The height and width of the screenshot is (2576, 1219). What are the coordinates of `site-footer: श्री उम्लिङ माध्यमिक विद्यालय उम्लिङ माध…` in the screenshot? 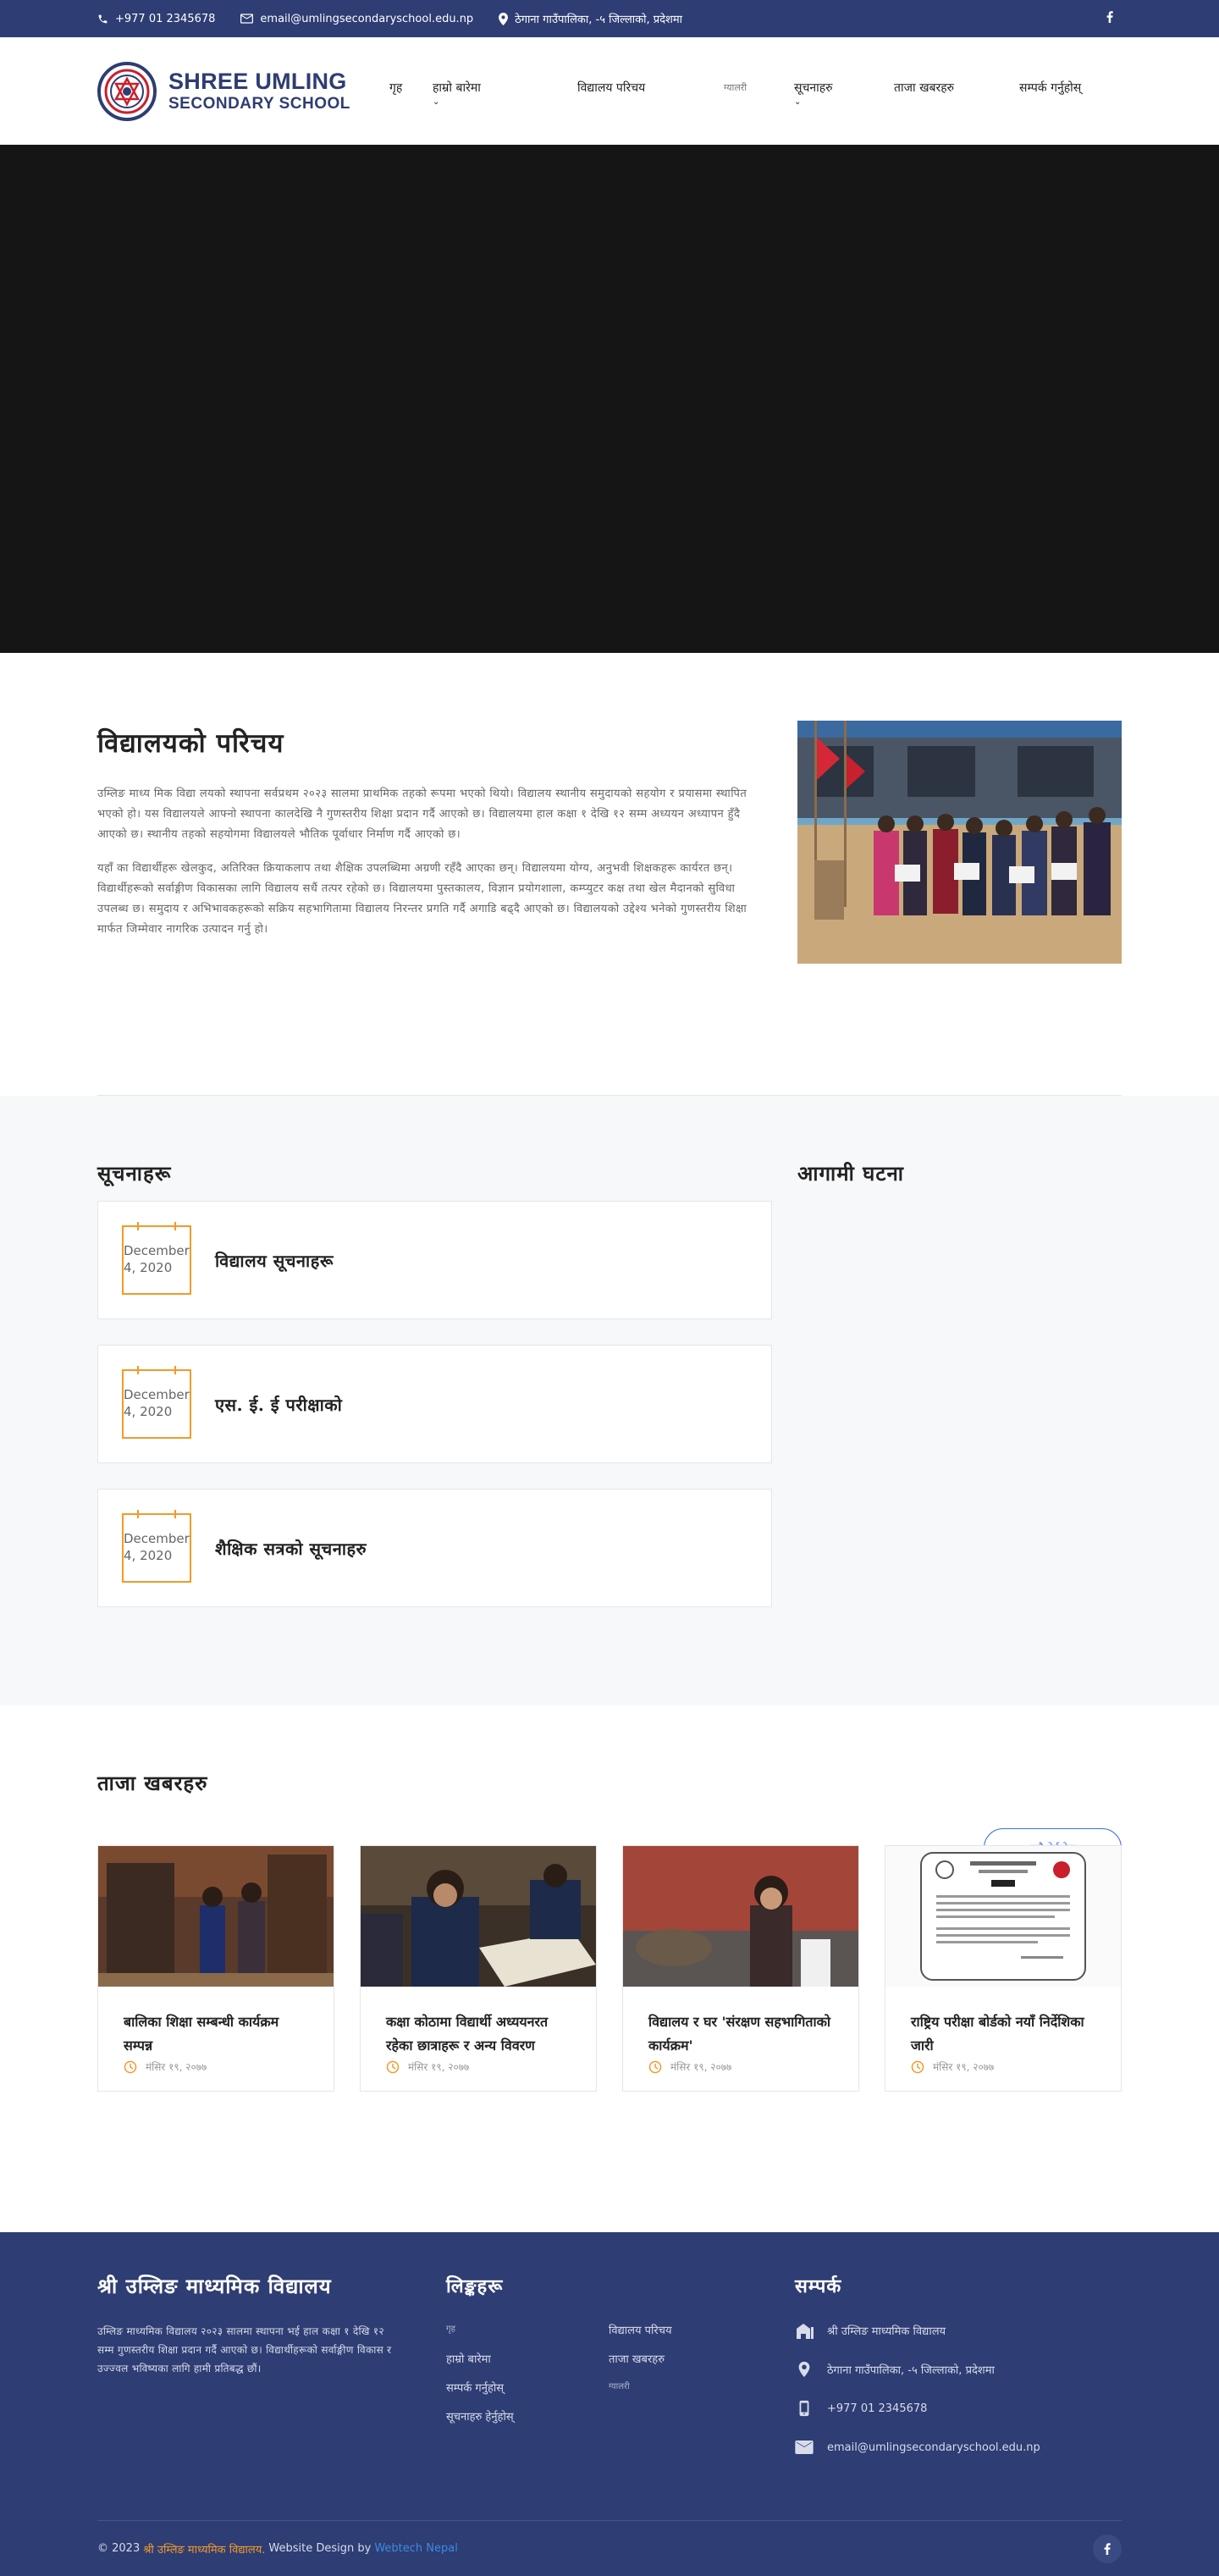 It's located at (609, 2404).